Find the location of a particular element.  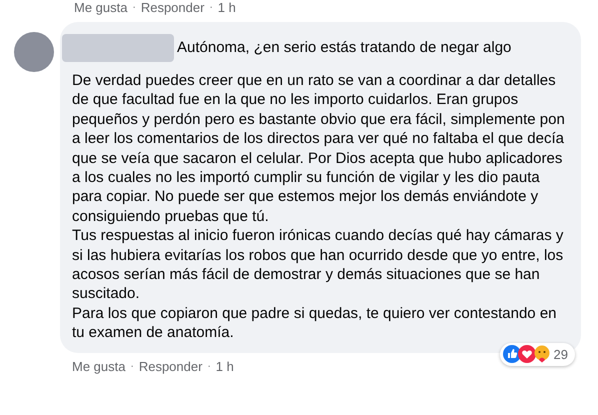

hugging-emoji-icon is located at coordinates (541, 354).